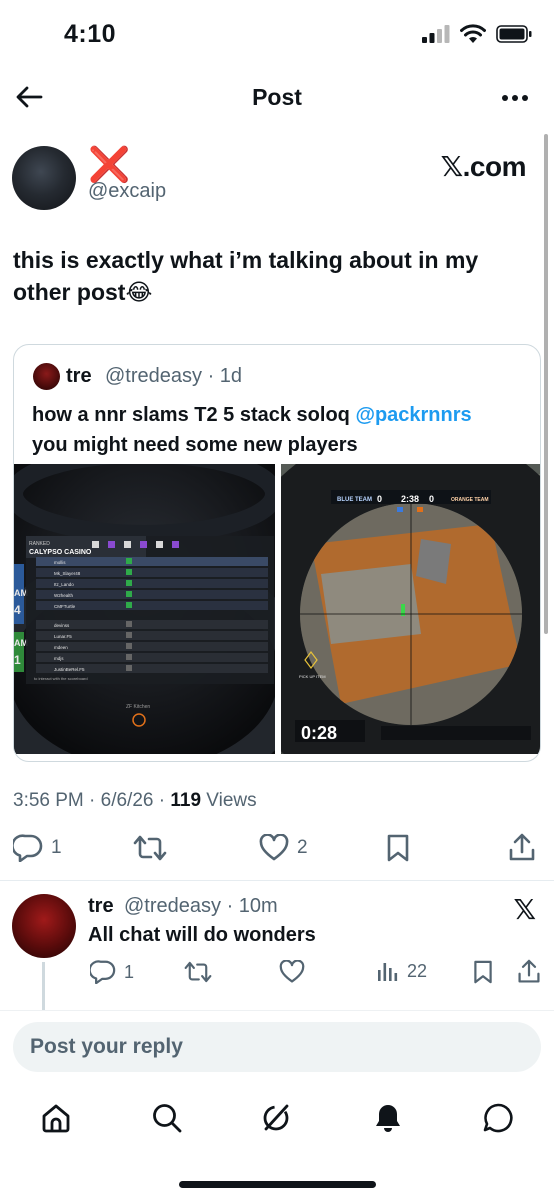  Describe the element at coordinates (92, 800) in the screenshot. I see `post-timestamp: 3:56 PM · 6/6/26 ·` at that location.